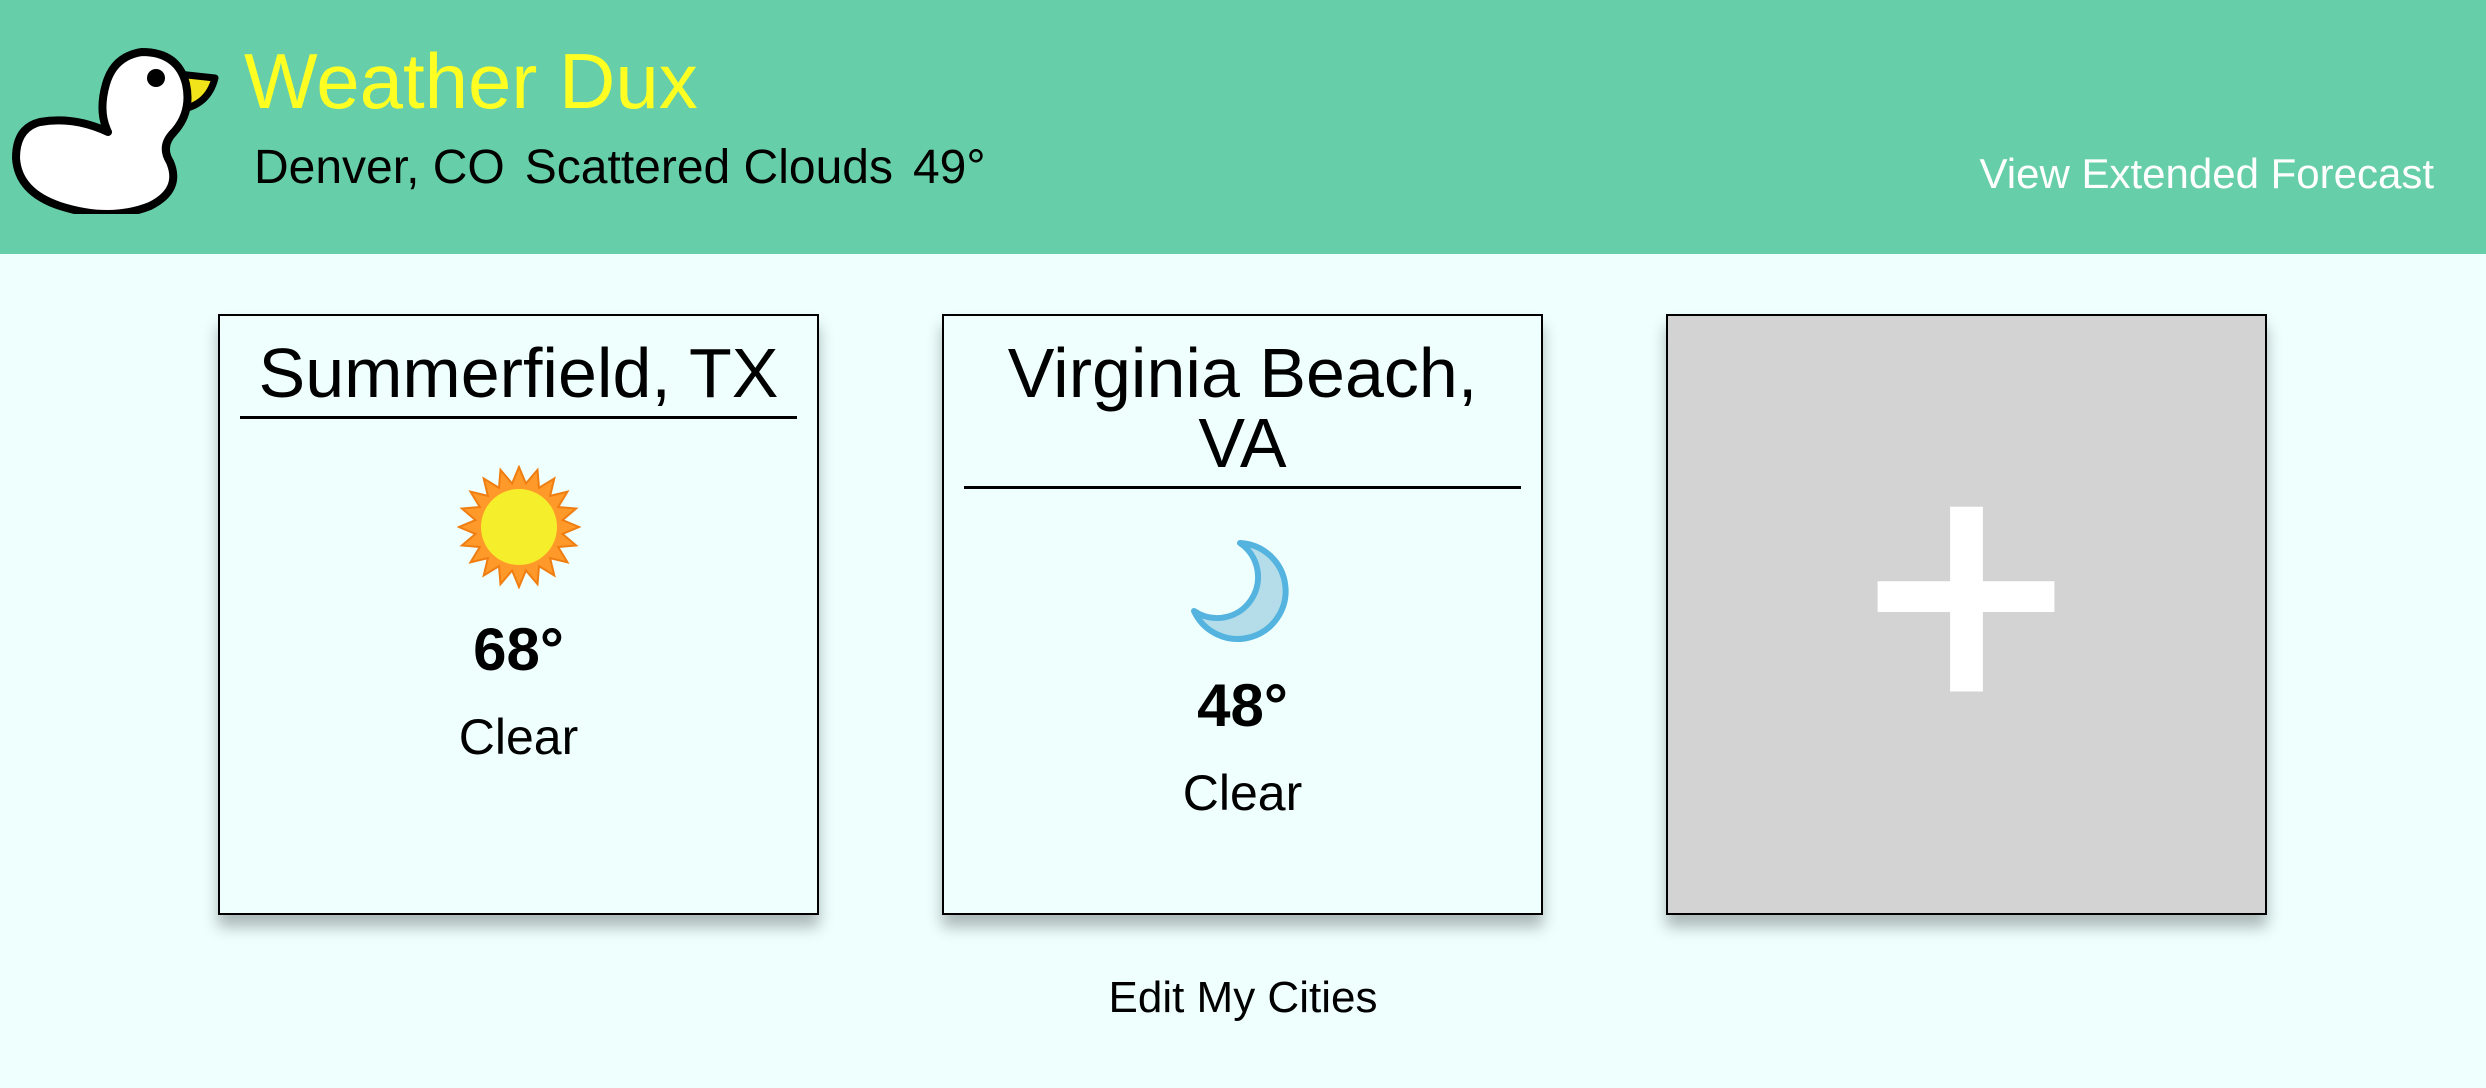 The image size is (2486, 1088). Describe the element at coordinates (518, 649) in the screenshot. I see `city-temperature: 68°` at that location.